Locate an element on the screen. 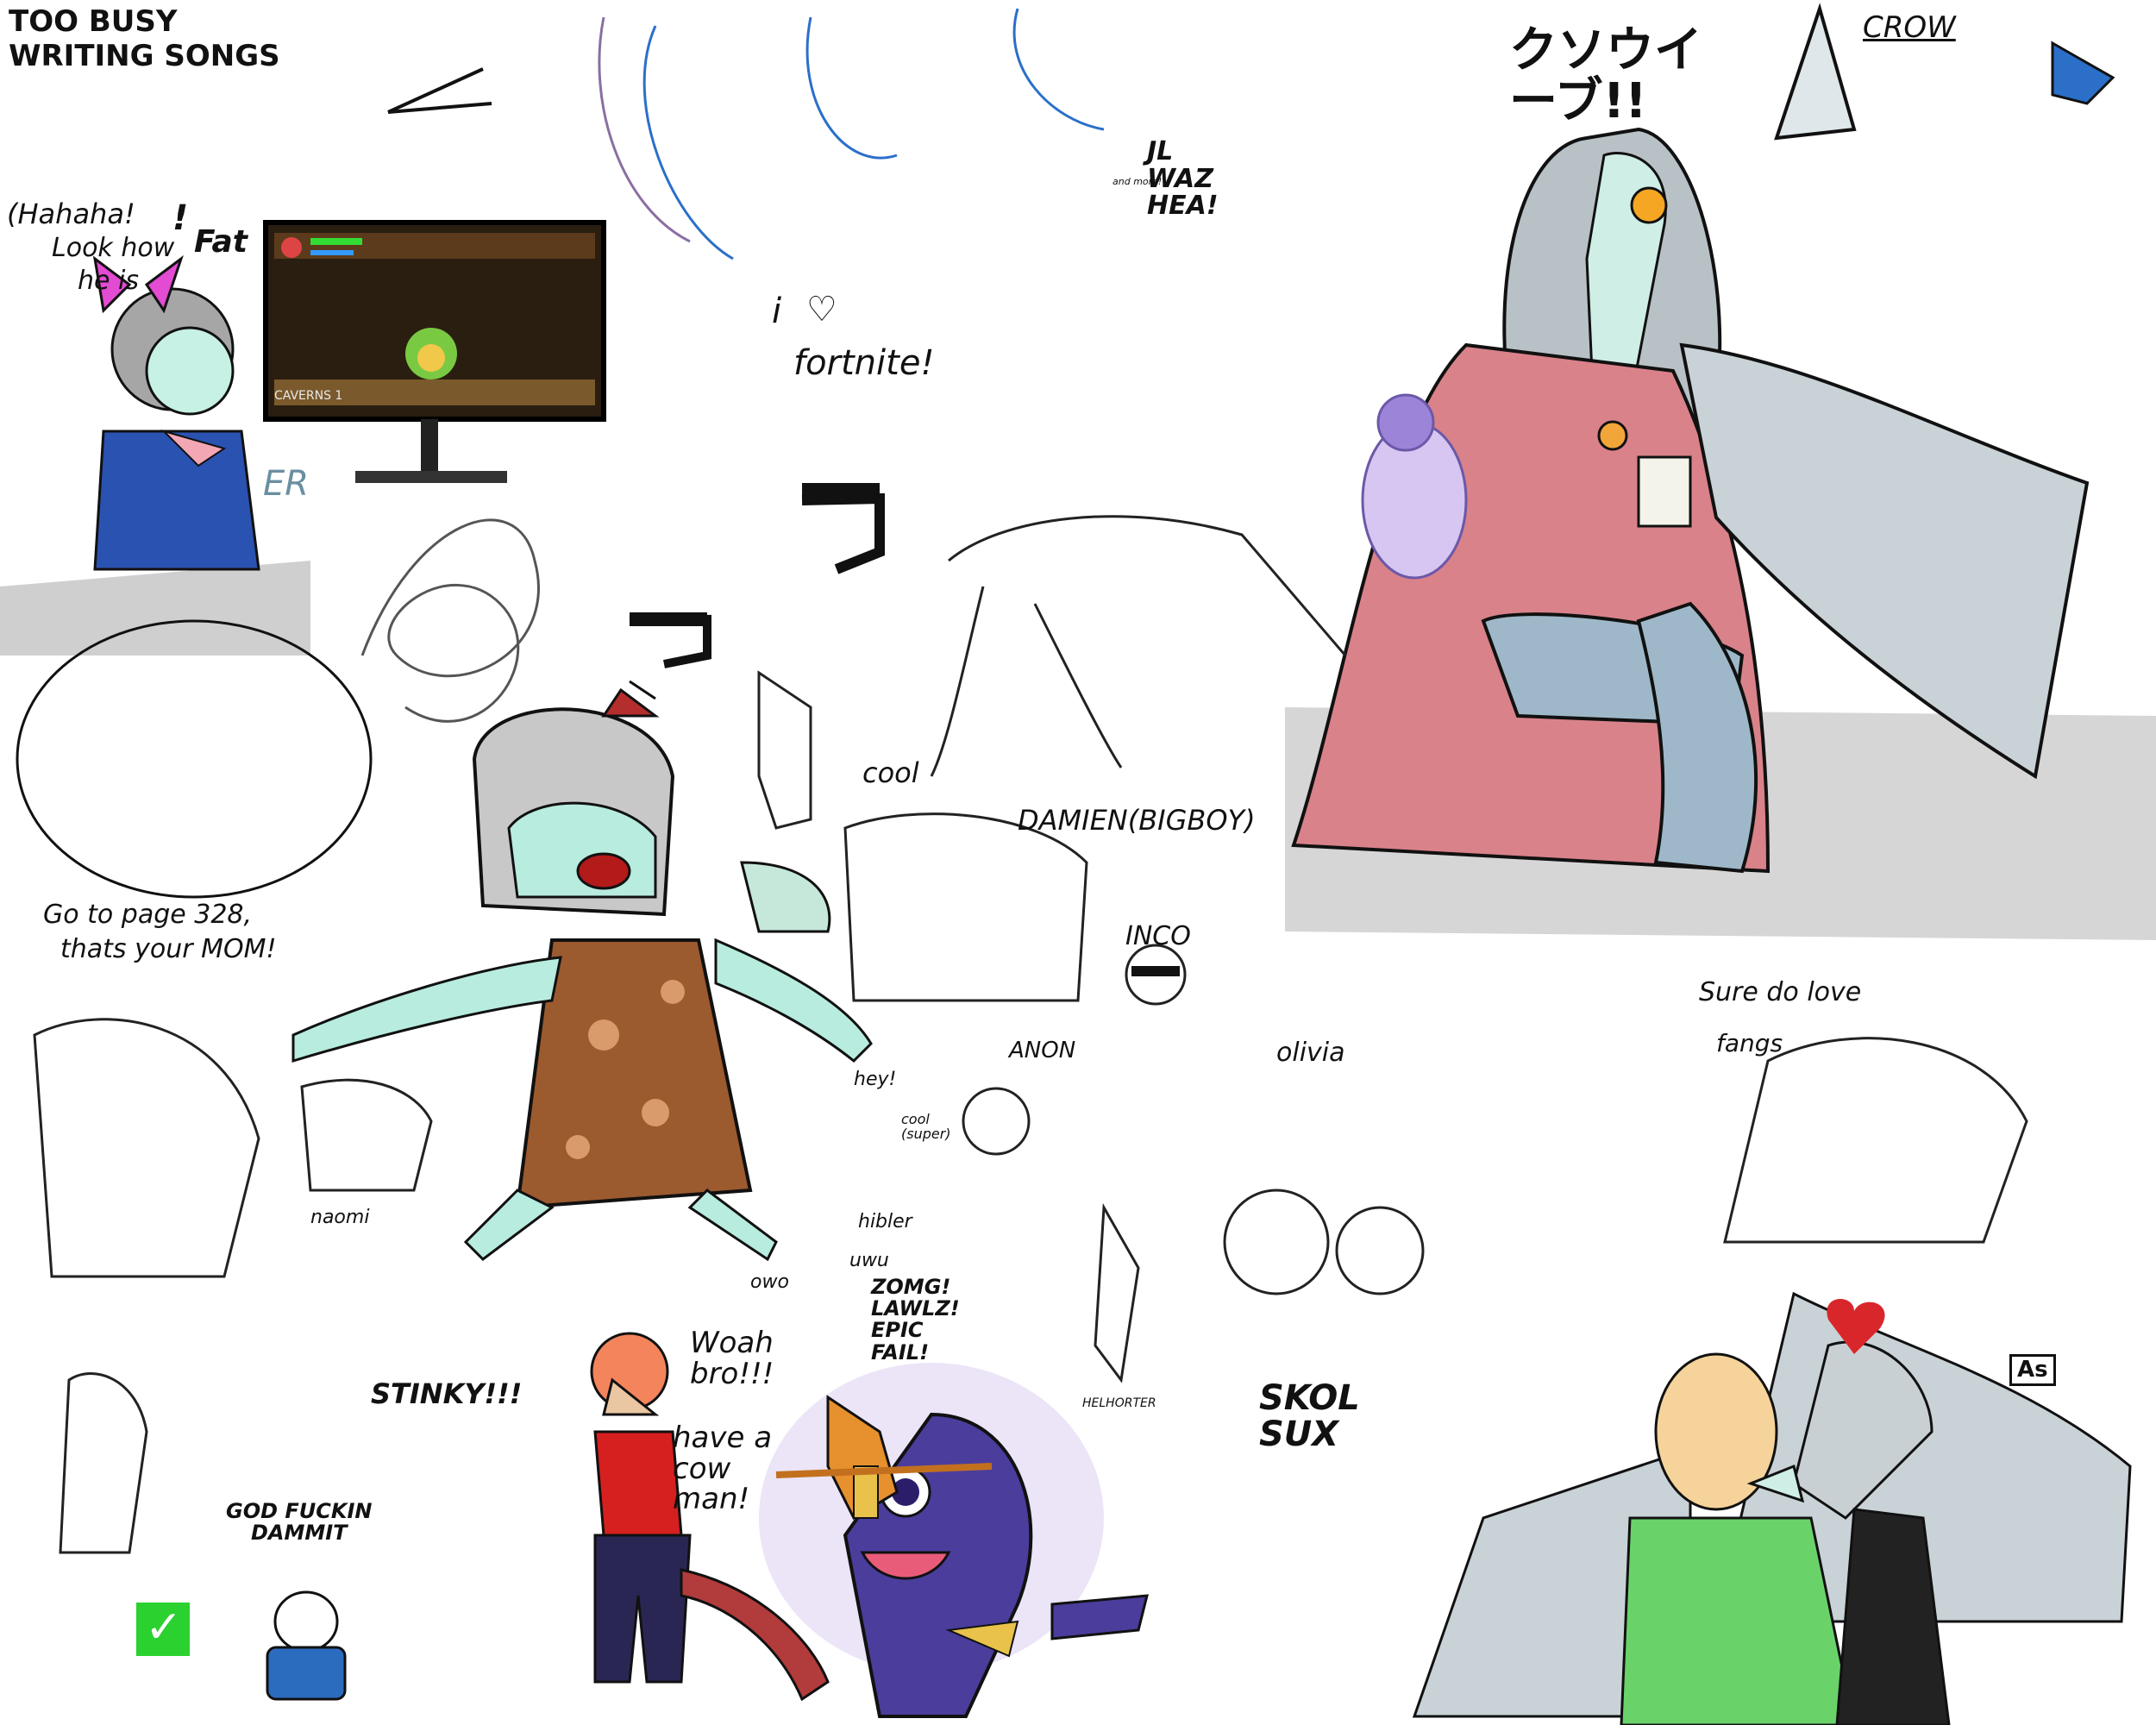  hahaha-text: (Hahaha! is located at coordinates (71, 214).